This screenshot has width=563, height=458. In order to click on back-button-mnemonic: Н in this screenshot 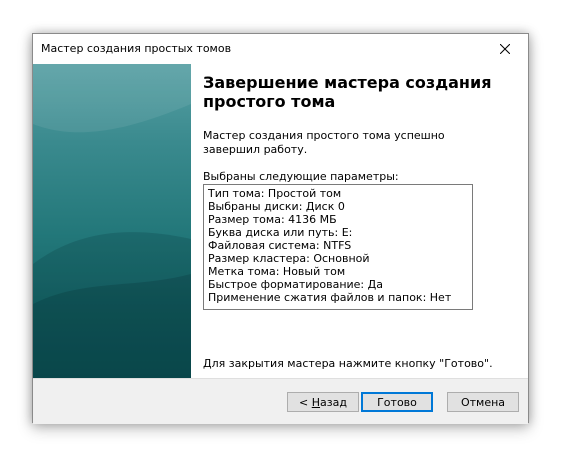, I will do `click(316, 402)`.